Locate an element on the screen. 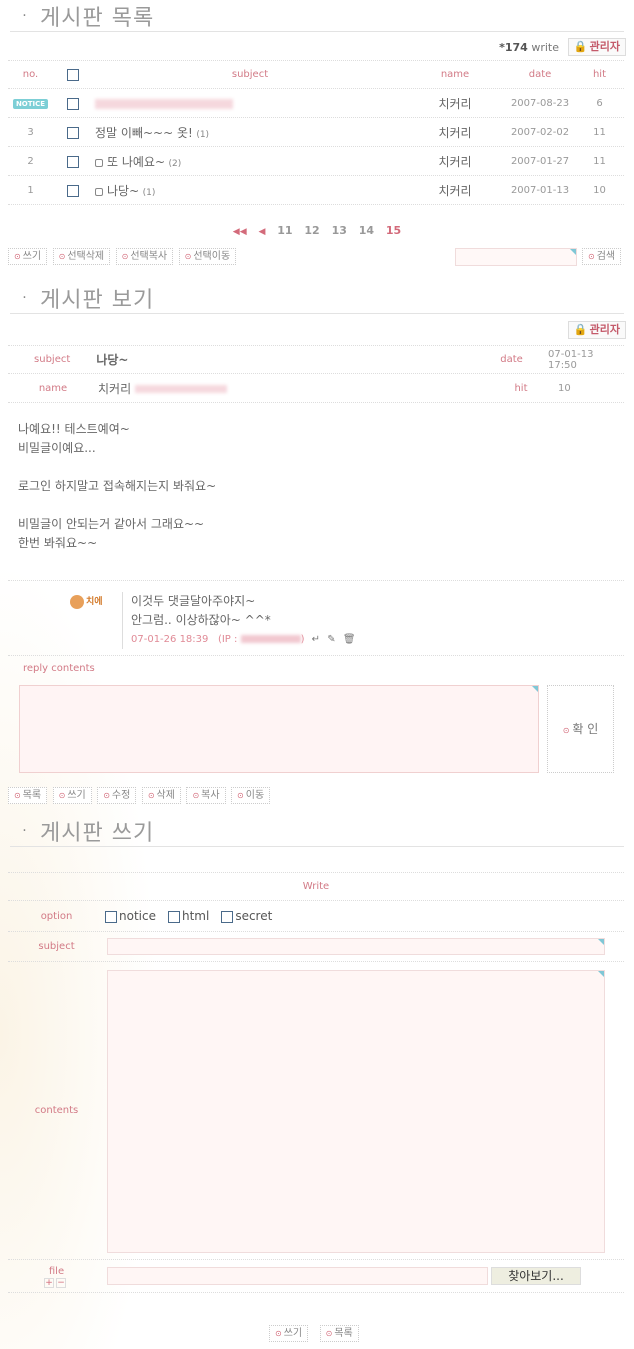 This screenshot has width=634, height=1349. admin-label: 관리자 is located at coordinates (604, 46).